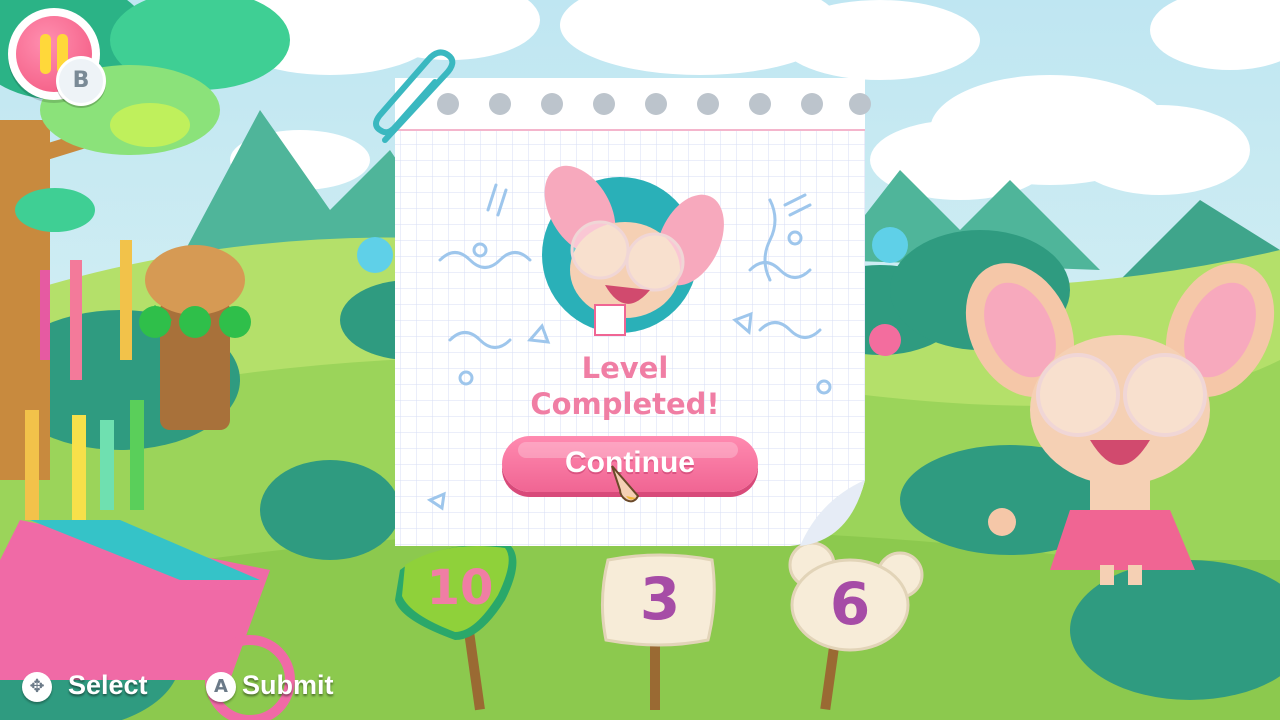 The width and height of the screenshot is (1280, 720). I want to click on sign-number-10: 10, so click(460, 588).